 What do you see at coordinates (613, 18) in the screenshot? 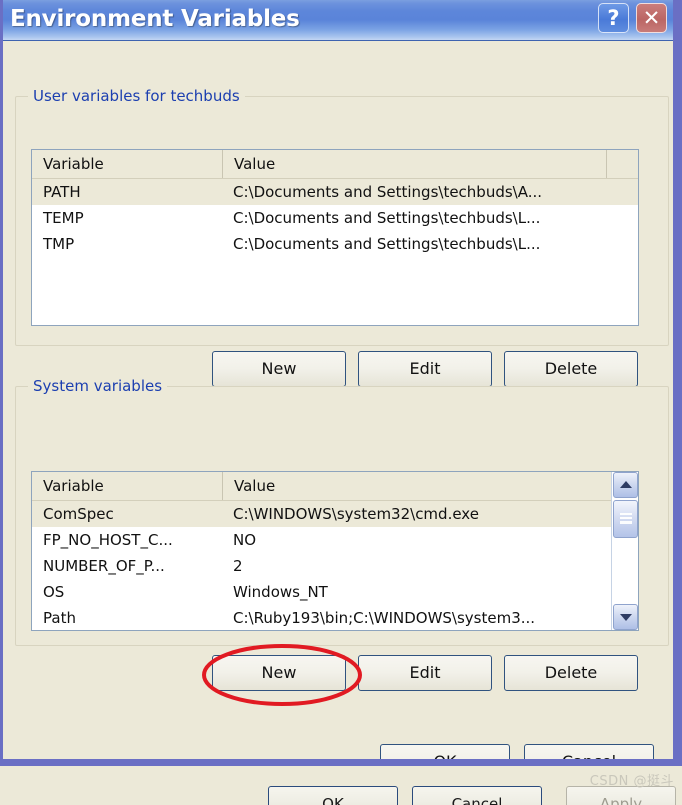
I see `help-icon: ?` at bounding box center [613, 18].